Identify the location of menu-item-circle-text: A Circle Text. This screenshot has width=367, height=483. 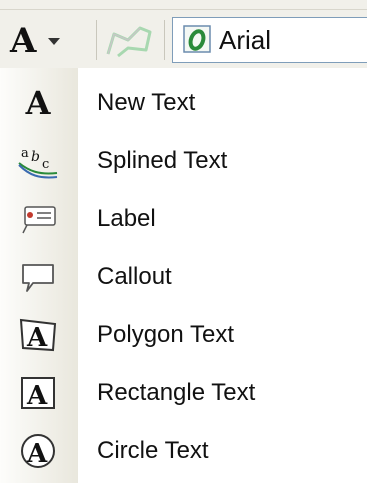
(183, 451).